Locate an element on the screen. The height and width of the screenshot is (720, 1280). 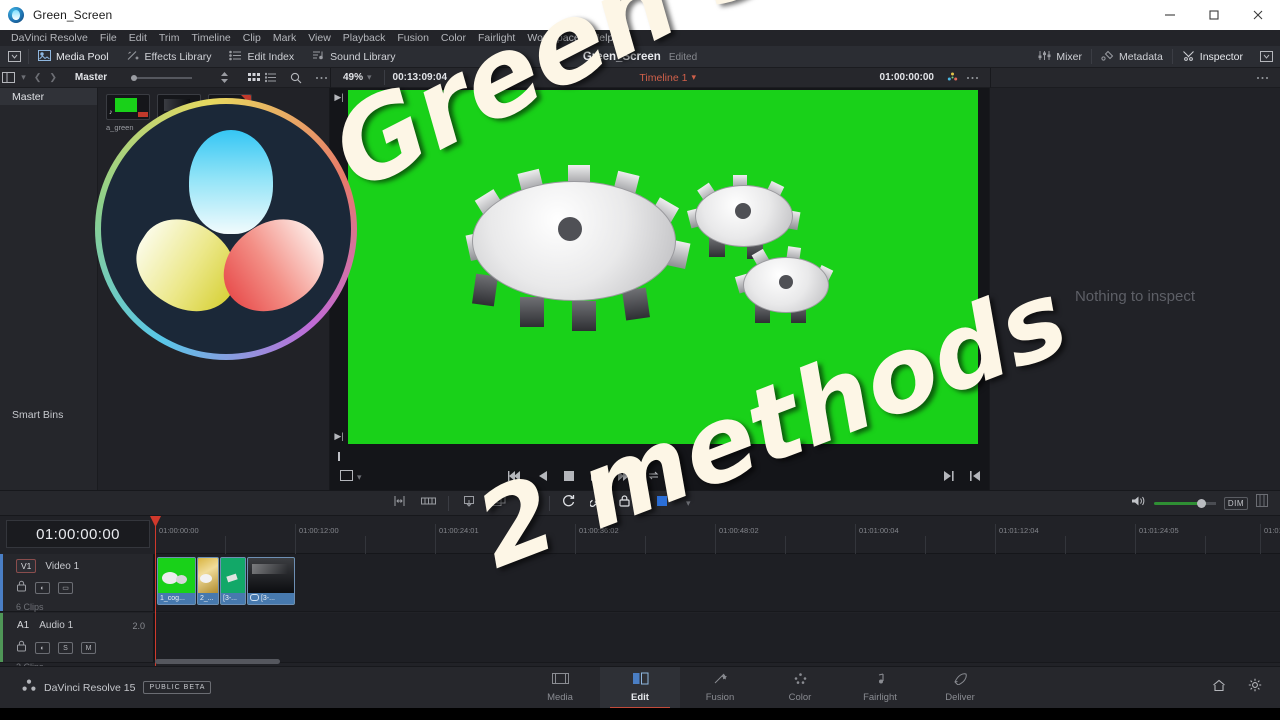
mark-in-icon is located at coordinates (975, 477).